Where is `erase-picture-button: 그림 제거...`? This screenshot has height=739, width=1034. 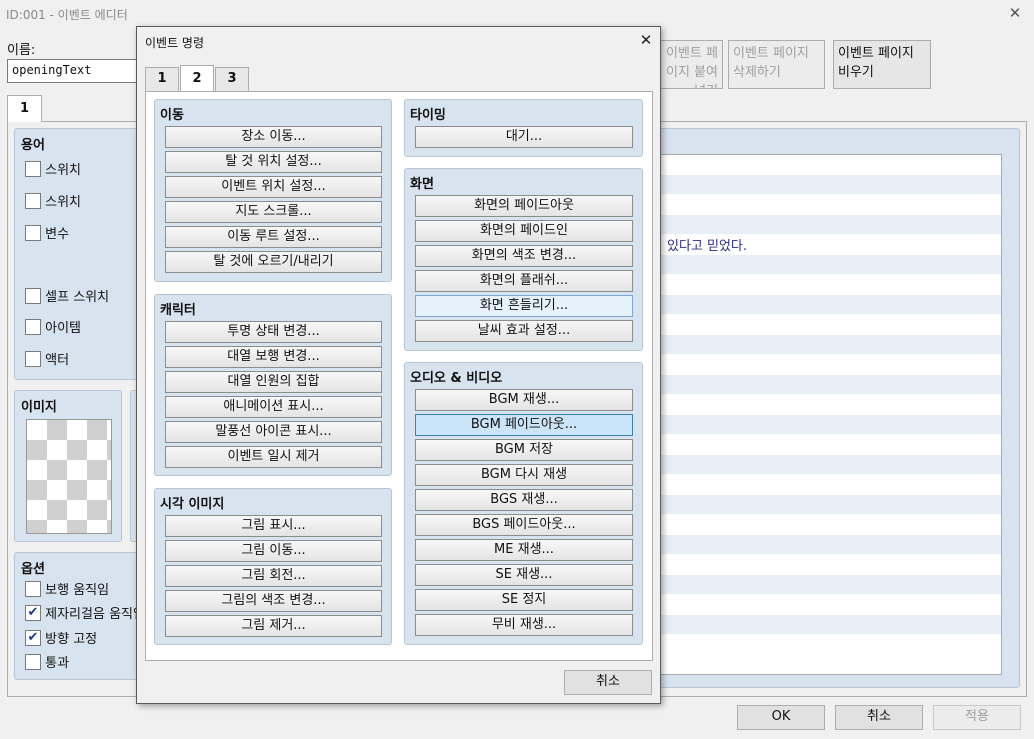
erase-picture-button: 그림 제거... is located at coordinates (273, 626).